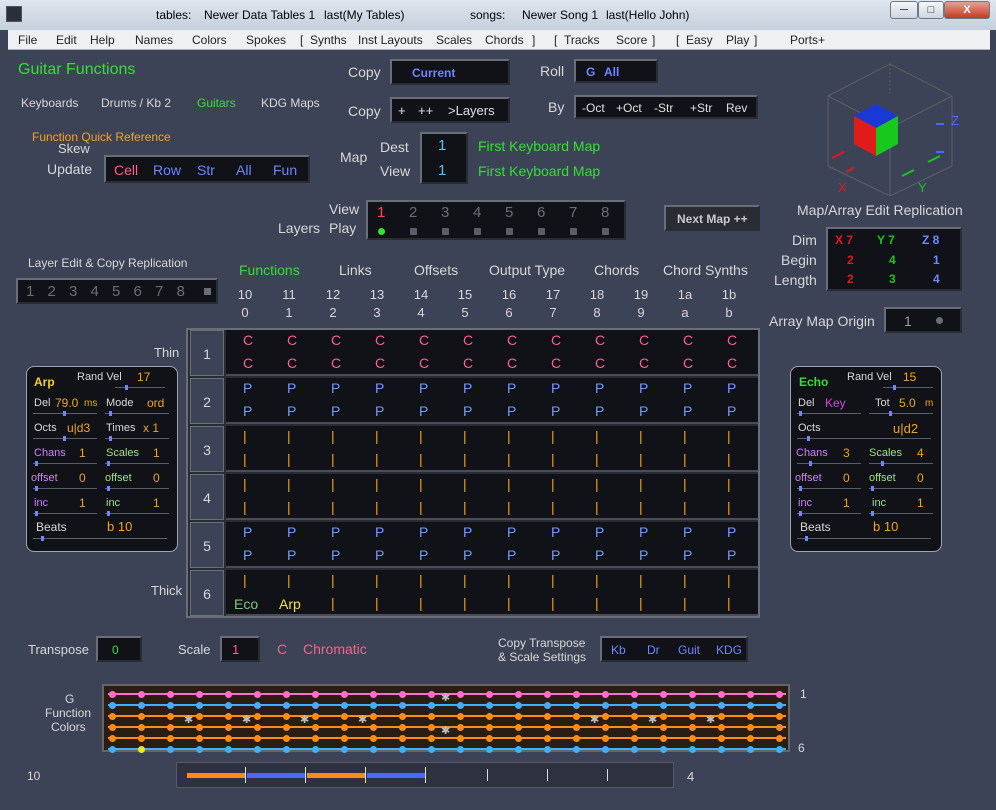  Describe the element at coordinates (138, 291) in the screenshot. I see `layer-edit-6: 6` at that location.